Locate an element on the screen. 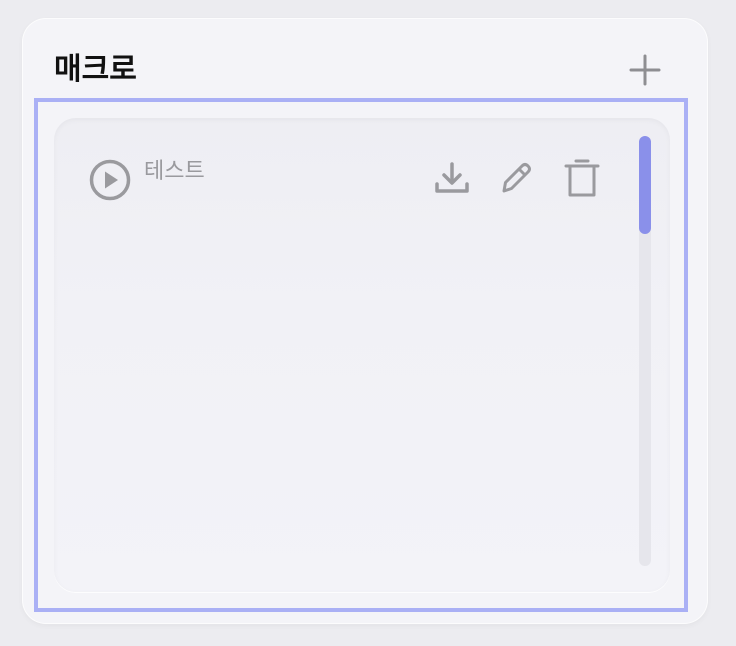 The height and width of the screenshot is (646, 736). download-icon is located at coordinates (452, 177).